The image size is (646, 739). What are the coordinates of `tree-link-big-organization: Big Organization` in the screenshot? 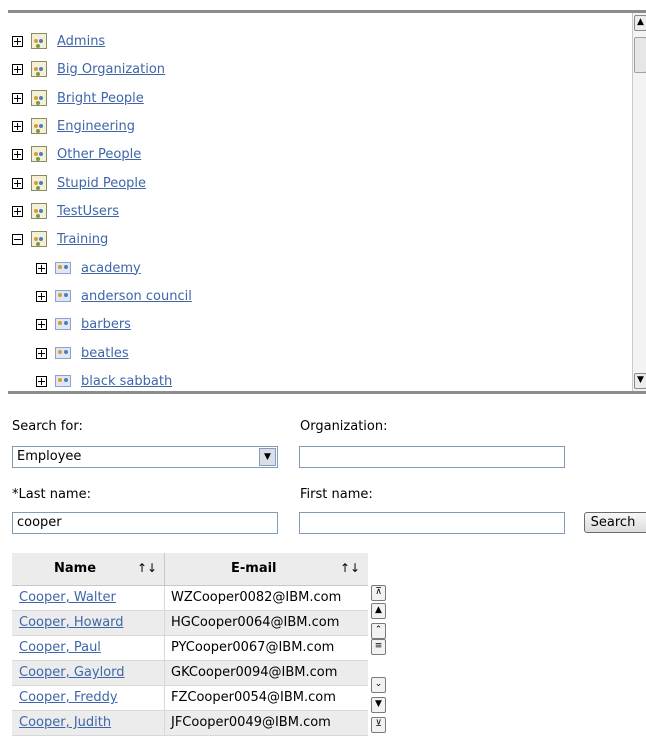 It's located at (111, 69).